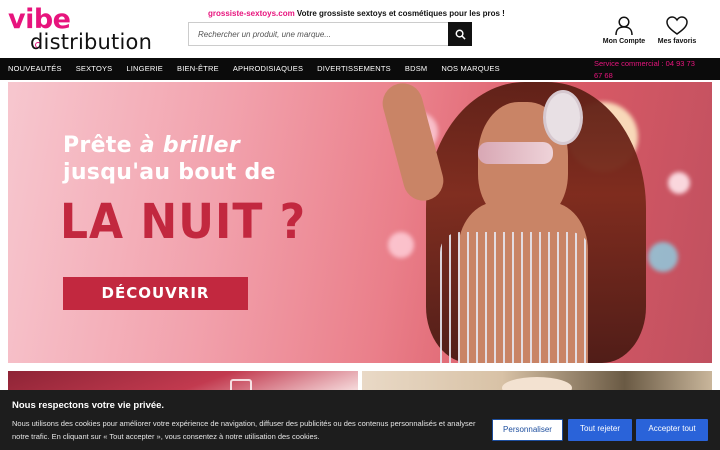  I want to click on cookie-accept-button: Accepter tout, so click(672, 430).